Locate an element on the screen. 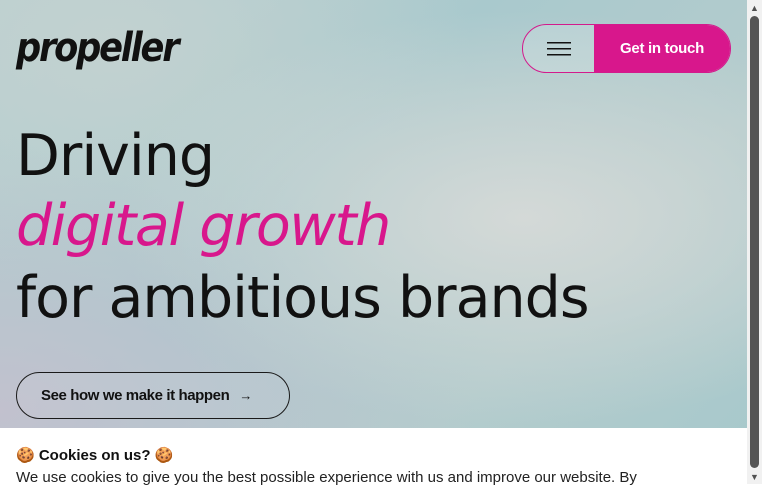 This screenshot has height=486, width=762. see-how-button-label: See how we make it happen is located at coordinates (135, 395).